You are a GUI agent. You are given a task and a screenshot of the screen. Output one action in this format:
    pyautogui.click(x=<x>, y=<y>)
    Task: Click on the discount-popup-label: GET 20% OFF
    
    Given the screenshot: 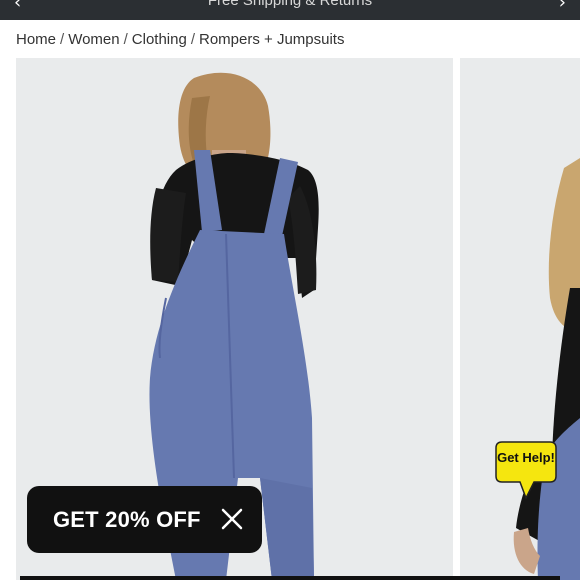 What is the action you would take?
    pyautogui.click(x=127, y=520)
    